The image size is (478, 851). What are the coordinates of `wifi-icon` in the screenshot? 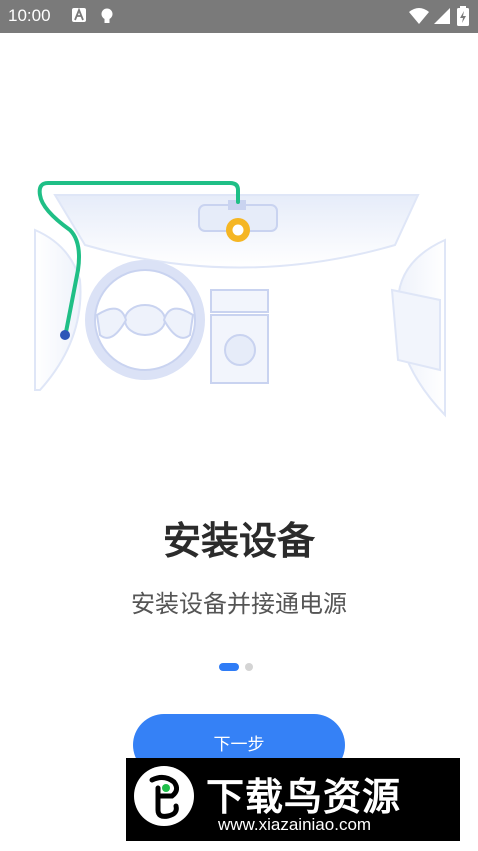 It's located at (419, 16).